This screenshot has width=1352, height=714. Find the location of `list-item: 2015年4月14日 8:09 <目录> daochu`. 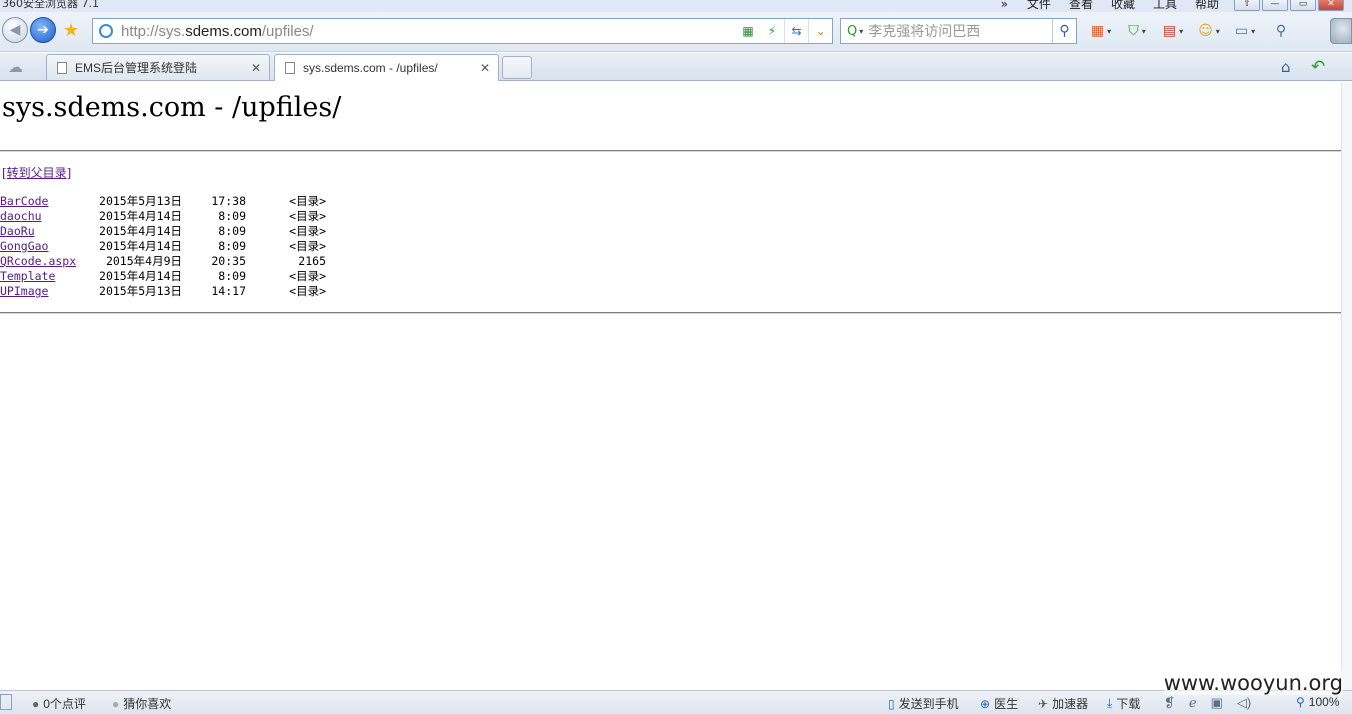

list-item: 2015年4月14日 8:09 <目录> daochu is located at coordinates (163, 216).